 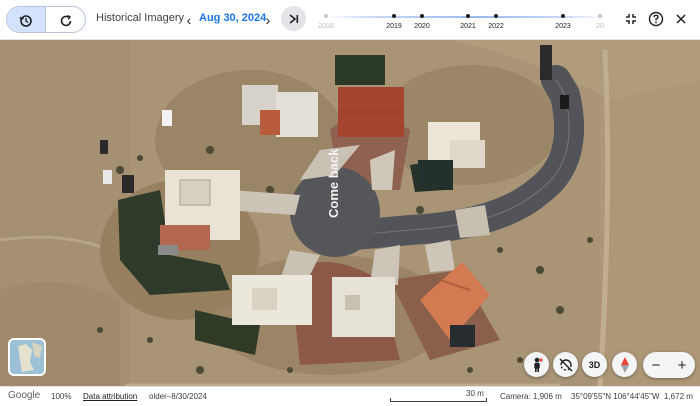 What do you see at coordinates (394, 26) in the screenshot?
I see `timeline-year-label: 2019` at bounding box center [394, 26].